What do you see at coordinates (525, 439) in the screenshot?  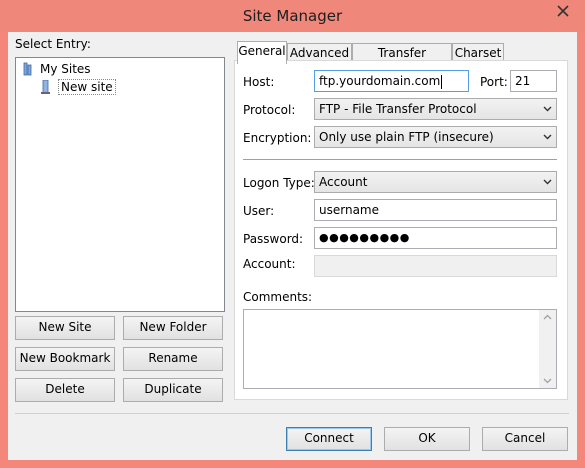 I see `cancel-button: Cancel` at bounding box center [525, 439].